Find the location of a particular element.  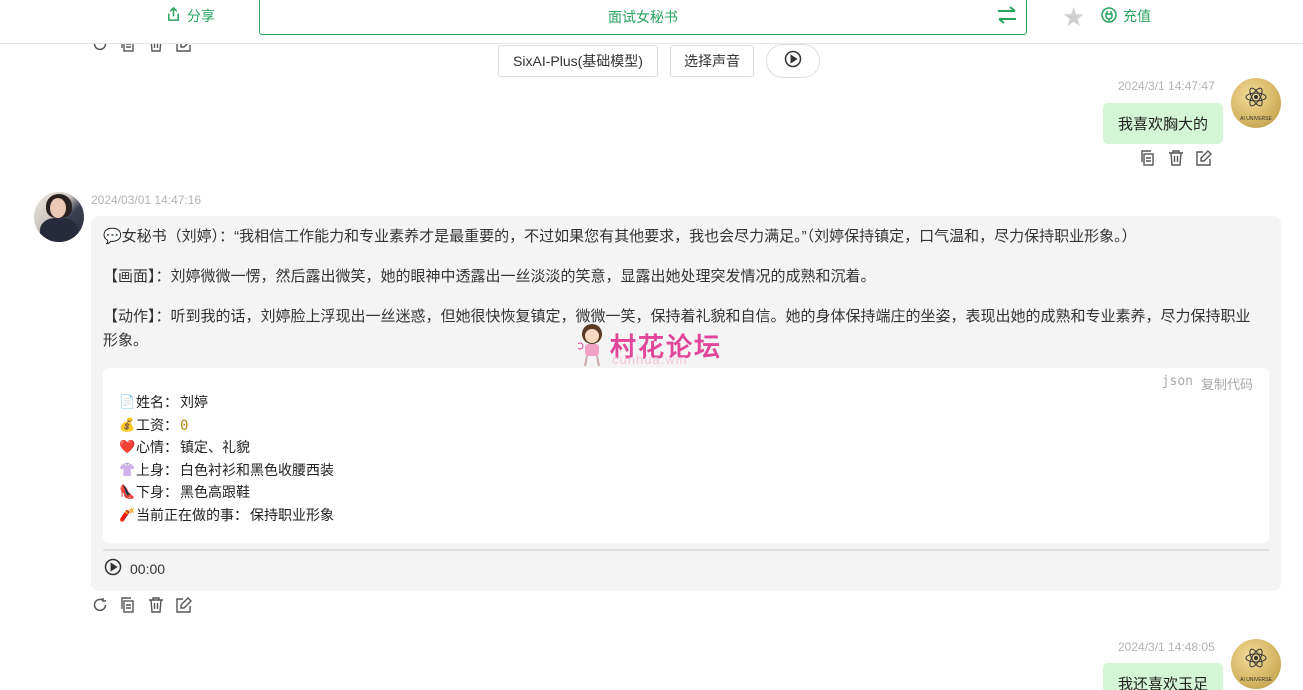

user-message-text: 我喜欢胸大的 is located at coordinates (1162, 124).